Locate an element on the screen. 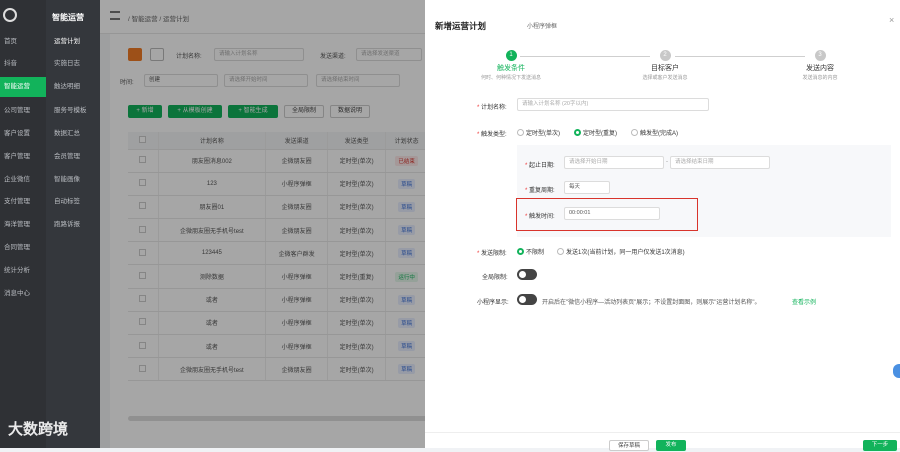 This screenshot has height=452, width=900. step-label: 目标客户 is located at coordinates (665, 68).